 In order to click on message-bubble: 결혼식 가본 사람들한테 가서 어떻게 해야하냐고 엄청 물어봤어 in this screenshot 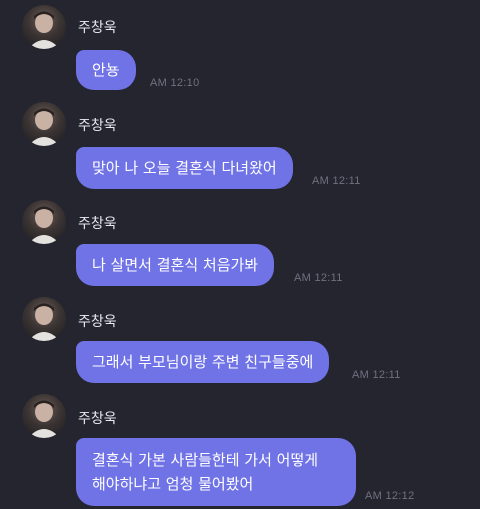, I will do `click(216, 472)`.